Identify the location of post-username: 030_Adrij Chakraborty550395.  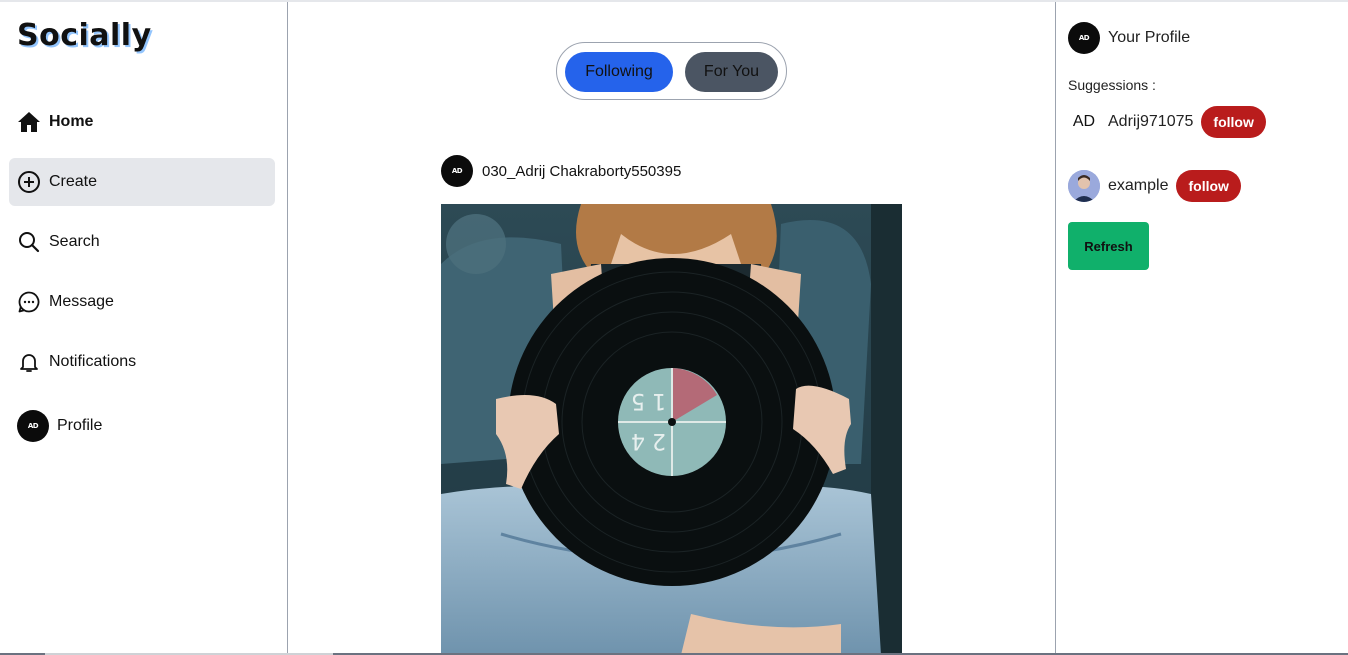
(581, 171).